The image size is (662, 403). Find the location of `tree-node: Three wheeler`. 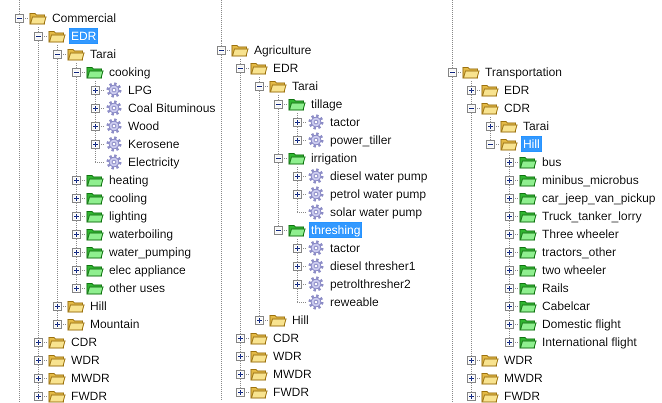

tree-node: Three wheeler is located at coordinates (580, 234).